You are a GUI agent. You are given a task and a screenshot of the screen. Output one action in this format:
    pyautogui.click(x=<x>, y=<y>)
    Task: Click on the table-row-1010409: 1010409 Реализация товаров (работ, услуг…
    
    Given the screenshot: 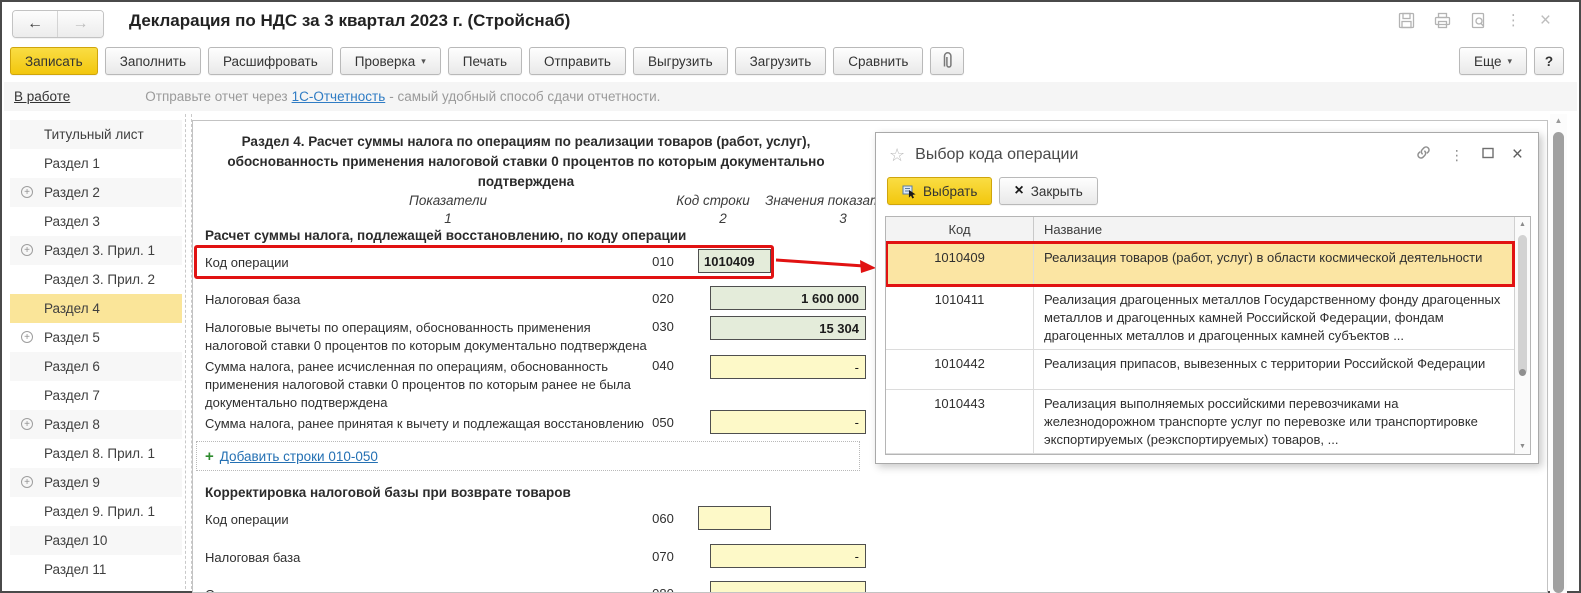 What is the action you would take?
    pyautogui.click(x=1200, y=264)
    